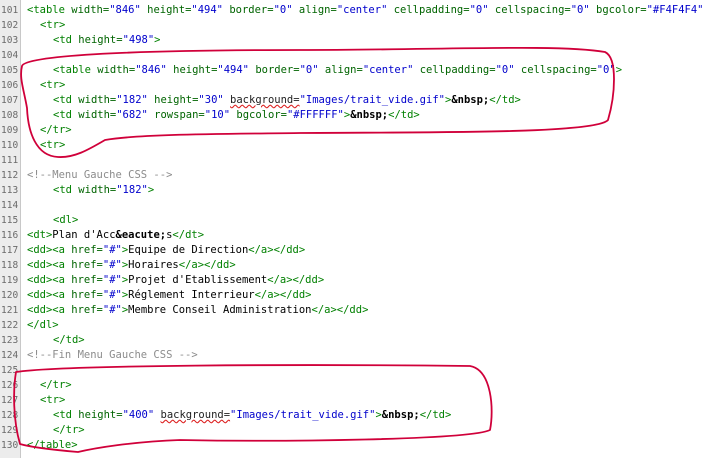  What do you see at coordinates (10, 25) in the screenshot?
I see `line-number: 102` at bounding box center [10, 25].